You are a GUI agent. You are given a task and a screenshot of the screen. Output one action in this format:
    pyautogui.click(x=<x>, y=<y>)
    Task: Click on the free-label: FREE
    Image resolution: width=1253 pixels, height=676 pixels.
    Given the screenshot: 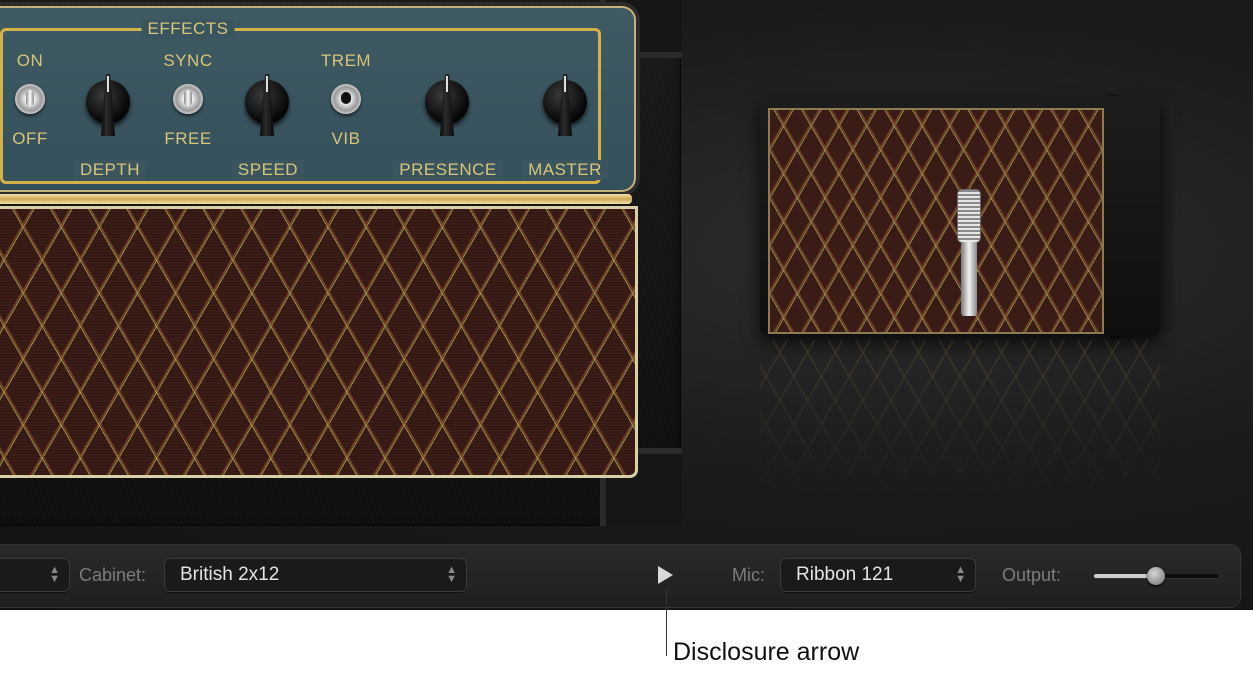 What is the action you would take?
    pyautogui.click(x=188, y=138)
    